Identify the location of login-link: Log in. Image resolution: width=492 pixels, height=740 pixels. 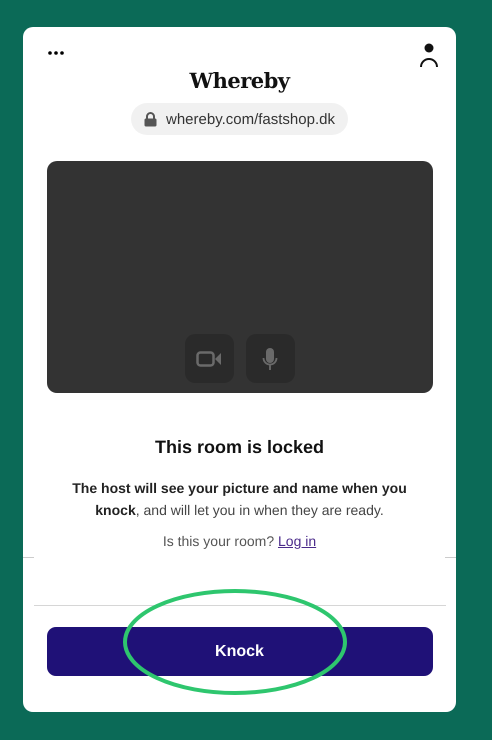
(297, 541).